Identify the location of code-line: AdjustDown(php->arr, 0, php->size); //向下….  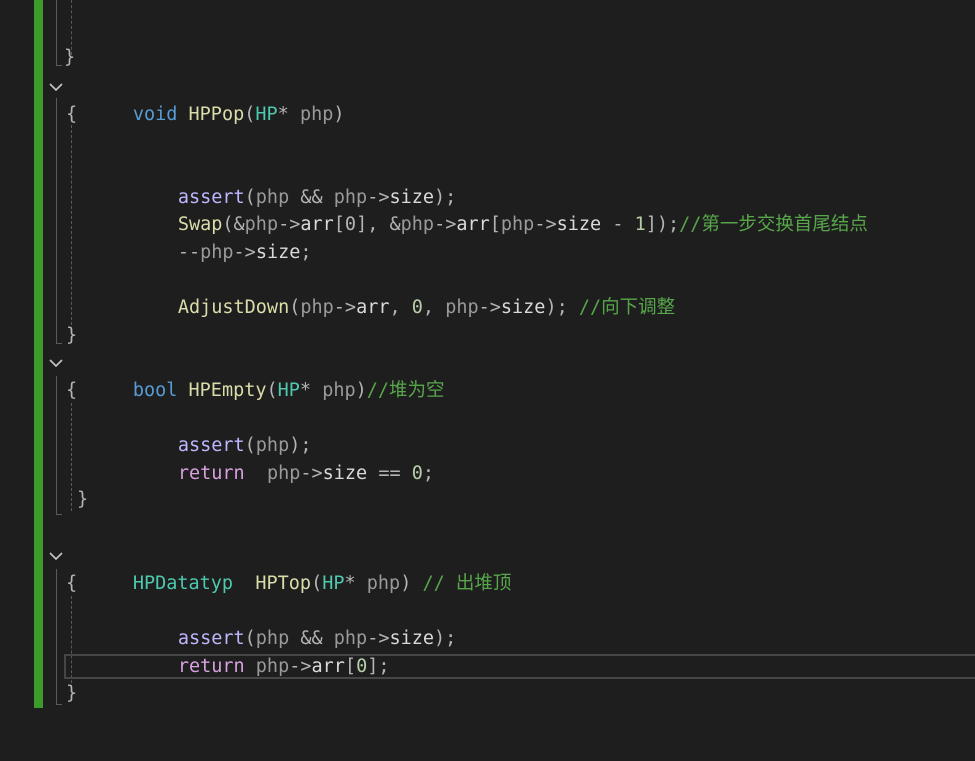
(487, 292).